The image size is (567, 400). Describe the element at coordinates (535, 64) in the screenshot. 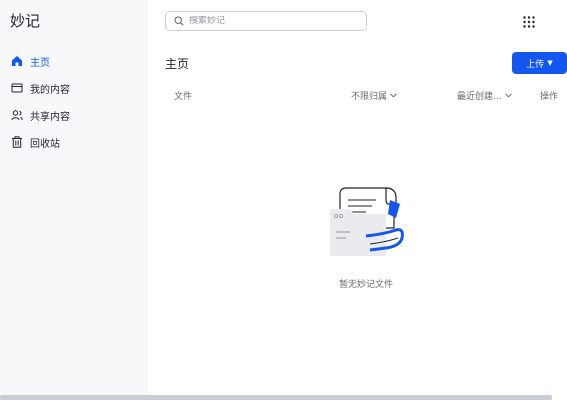

I see `upload-button-label: 上传` at that location.